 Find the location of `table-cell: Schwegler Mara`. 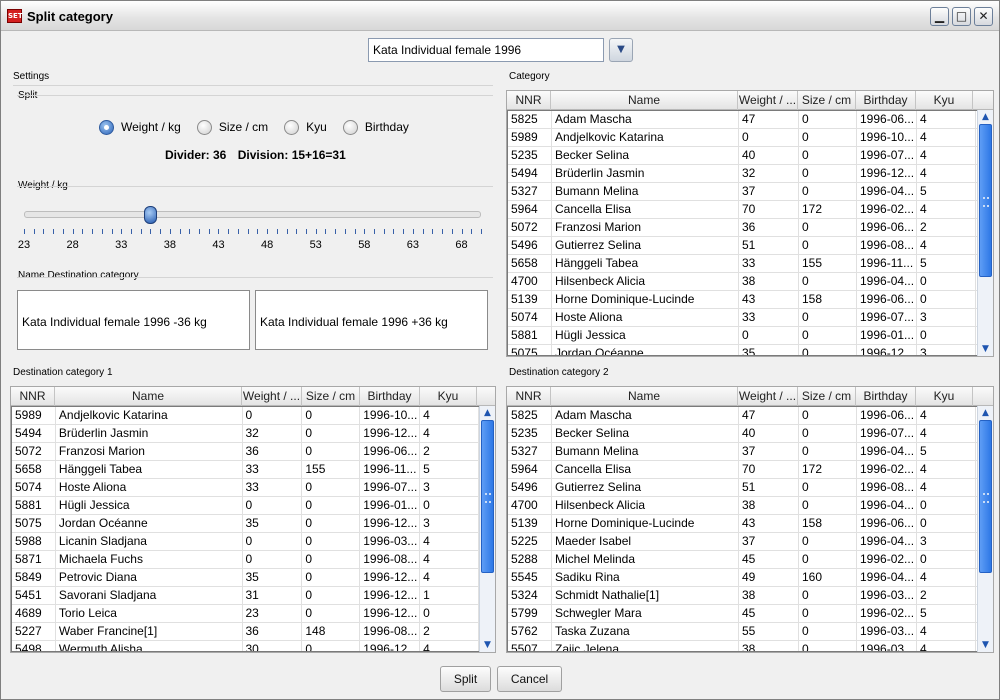

table-cell: Schwegler Mara is located at coordinates (645, 614).